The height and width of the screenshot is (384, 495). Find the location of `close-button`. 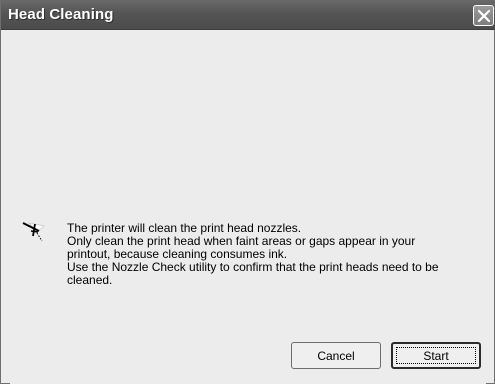

close-button is located at coordinates (483, 15).